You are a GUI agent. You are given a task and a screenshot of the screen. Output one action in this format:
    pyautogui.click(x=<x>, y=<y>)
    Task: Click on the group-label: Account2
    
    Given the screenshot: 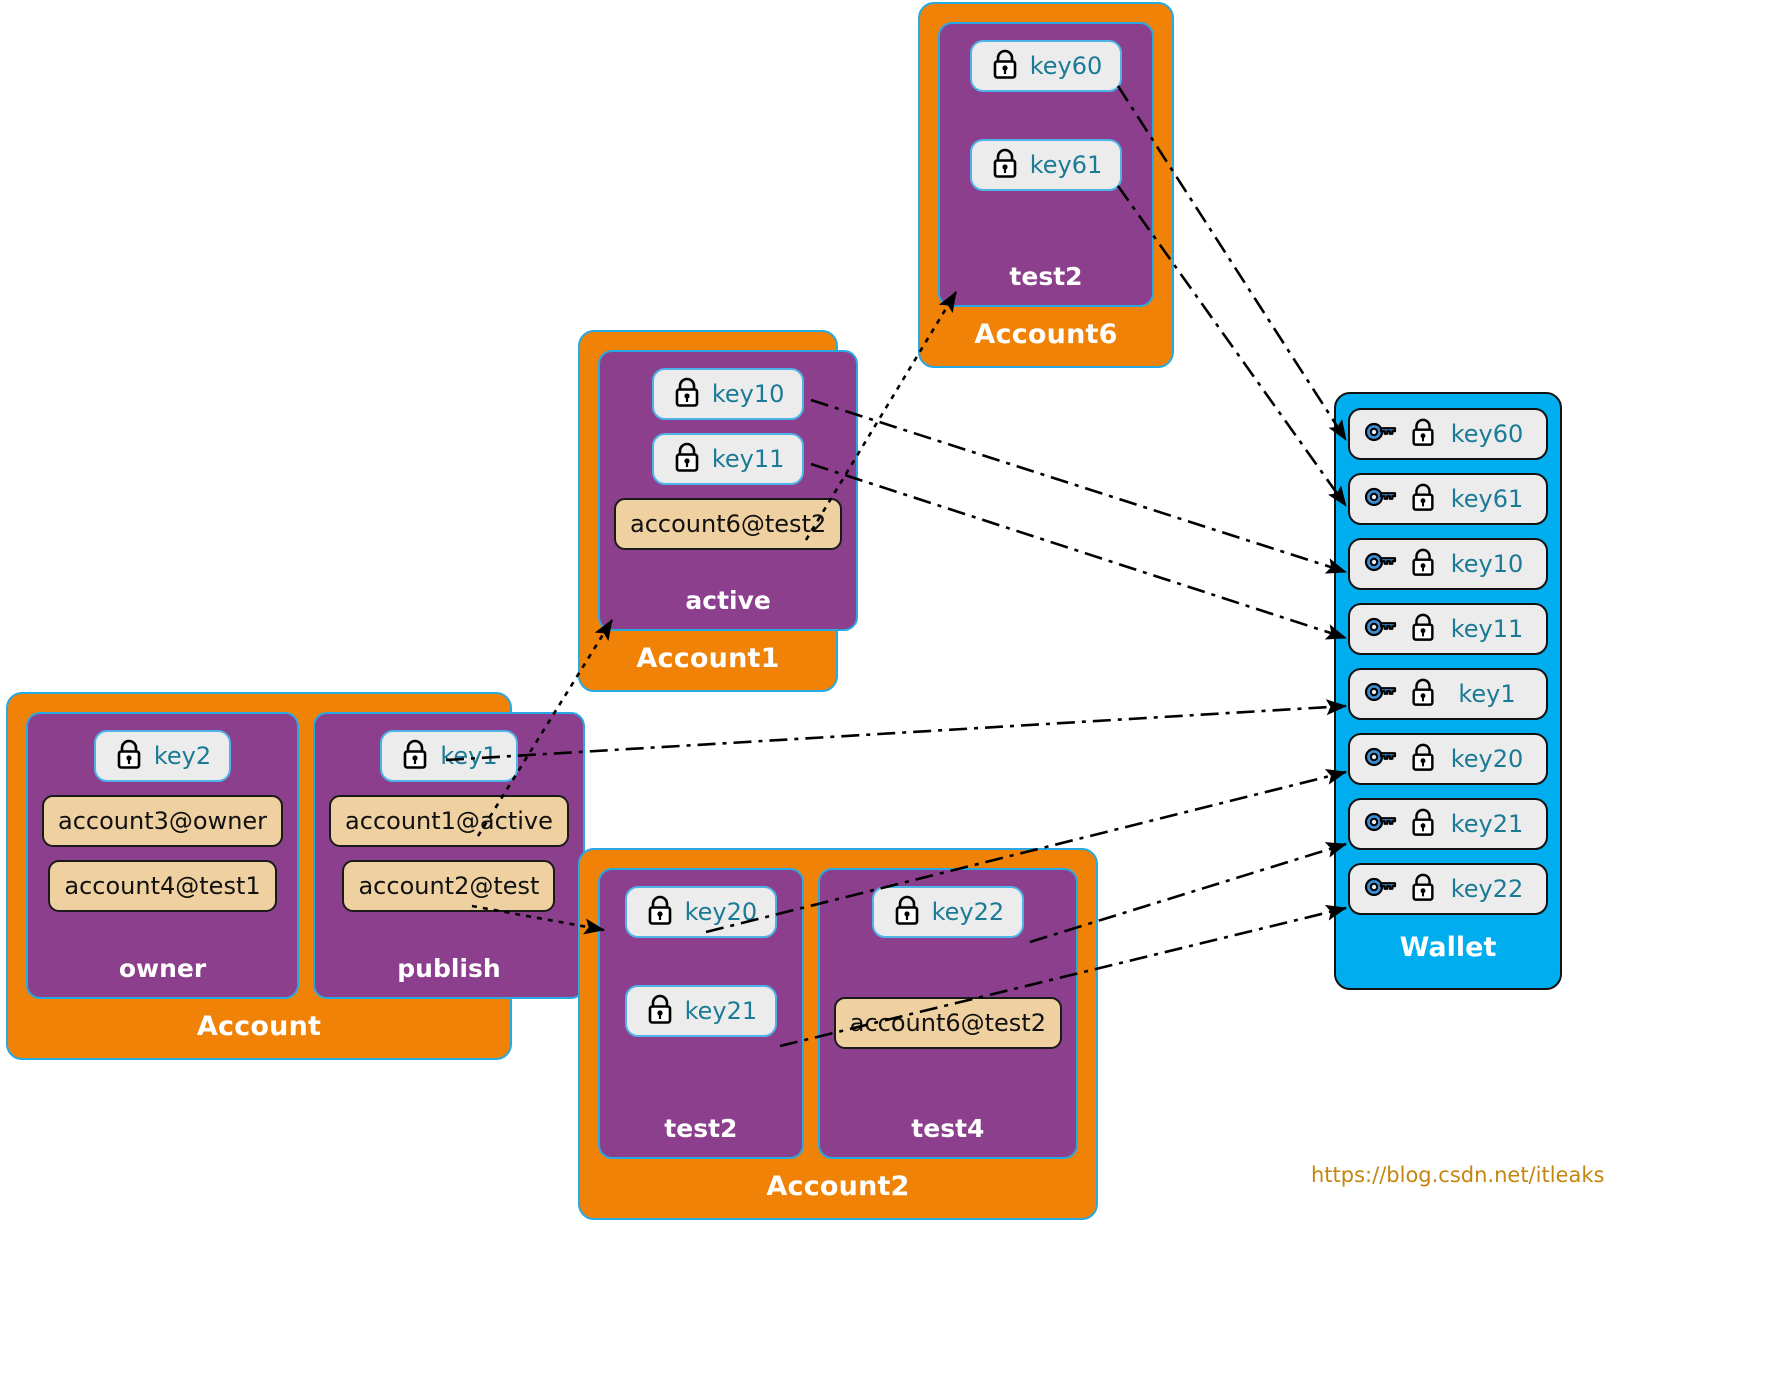 What is the action you would take?
    pyautogui.click(x=838, y=1186)
    